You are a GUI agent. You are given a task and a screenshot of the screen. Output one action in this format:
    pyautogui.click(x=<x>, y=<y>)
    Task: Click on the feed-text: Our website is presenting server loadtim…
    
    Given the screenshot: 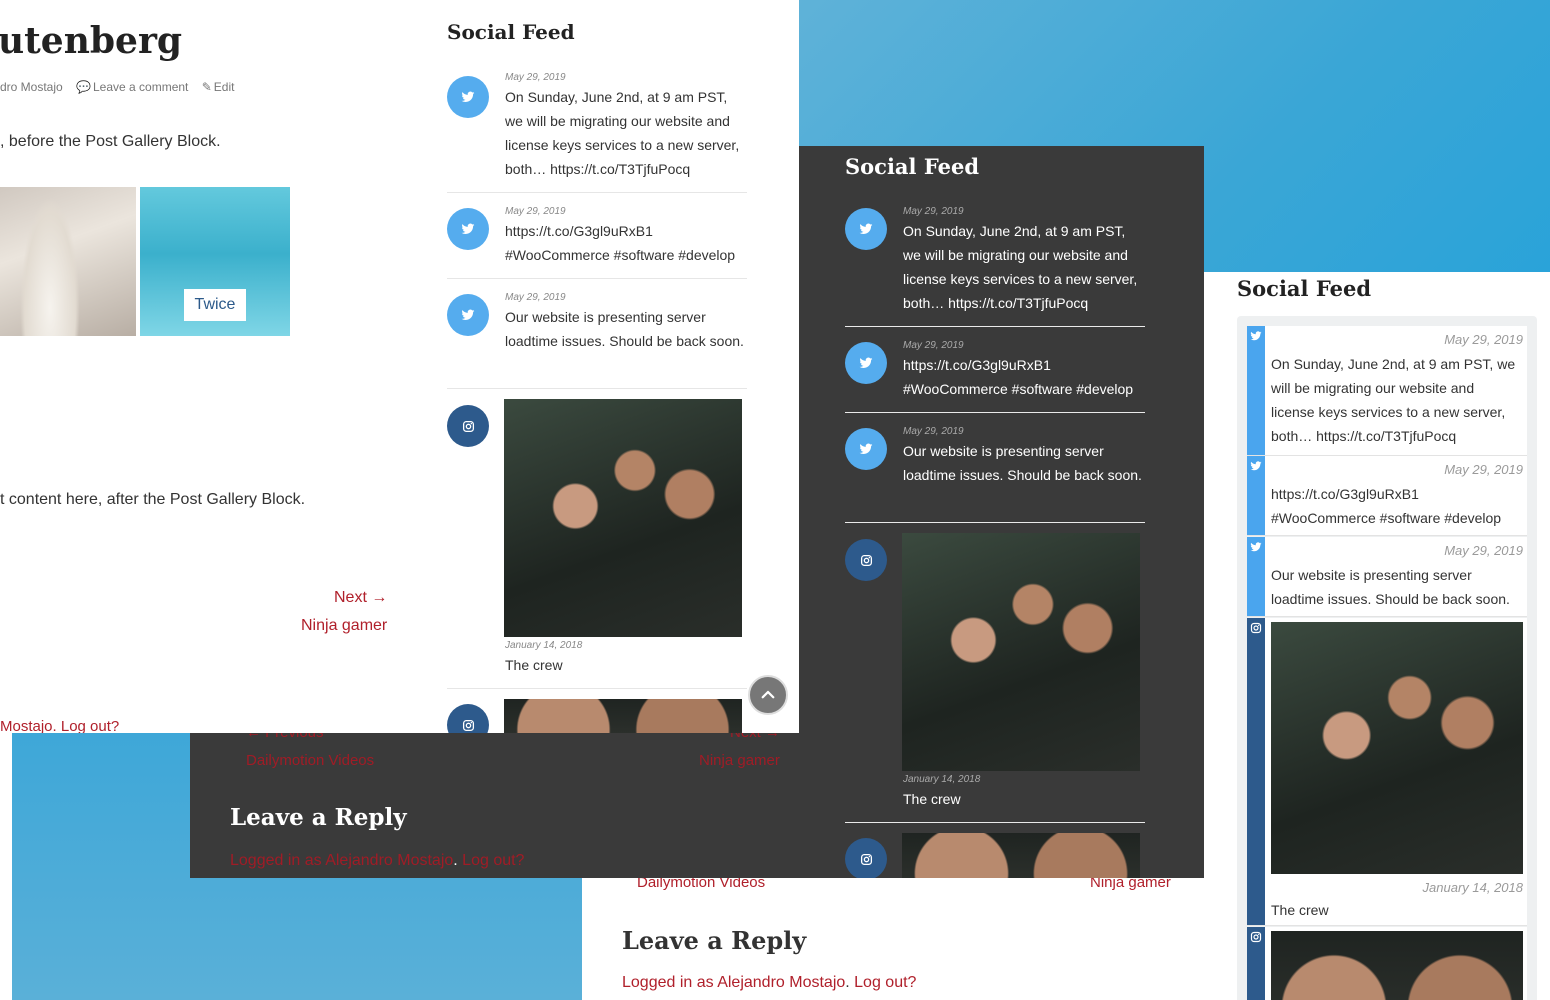 What is the action you would take?
    pyautogui.click(x=1390, y=587)
    